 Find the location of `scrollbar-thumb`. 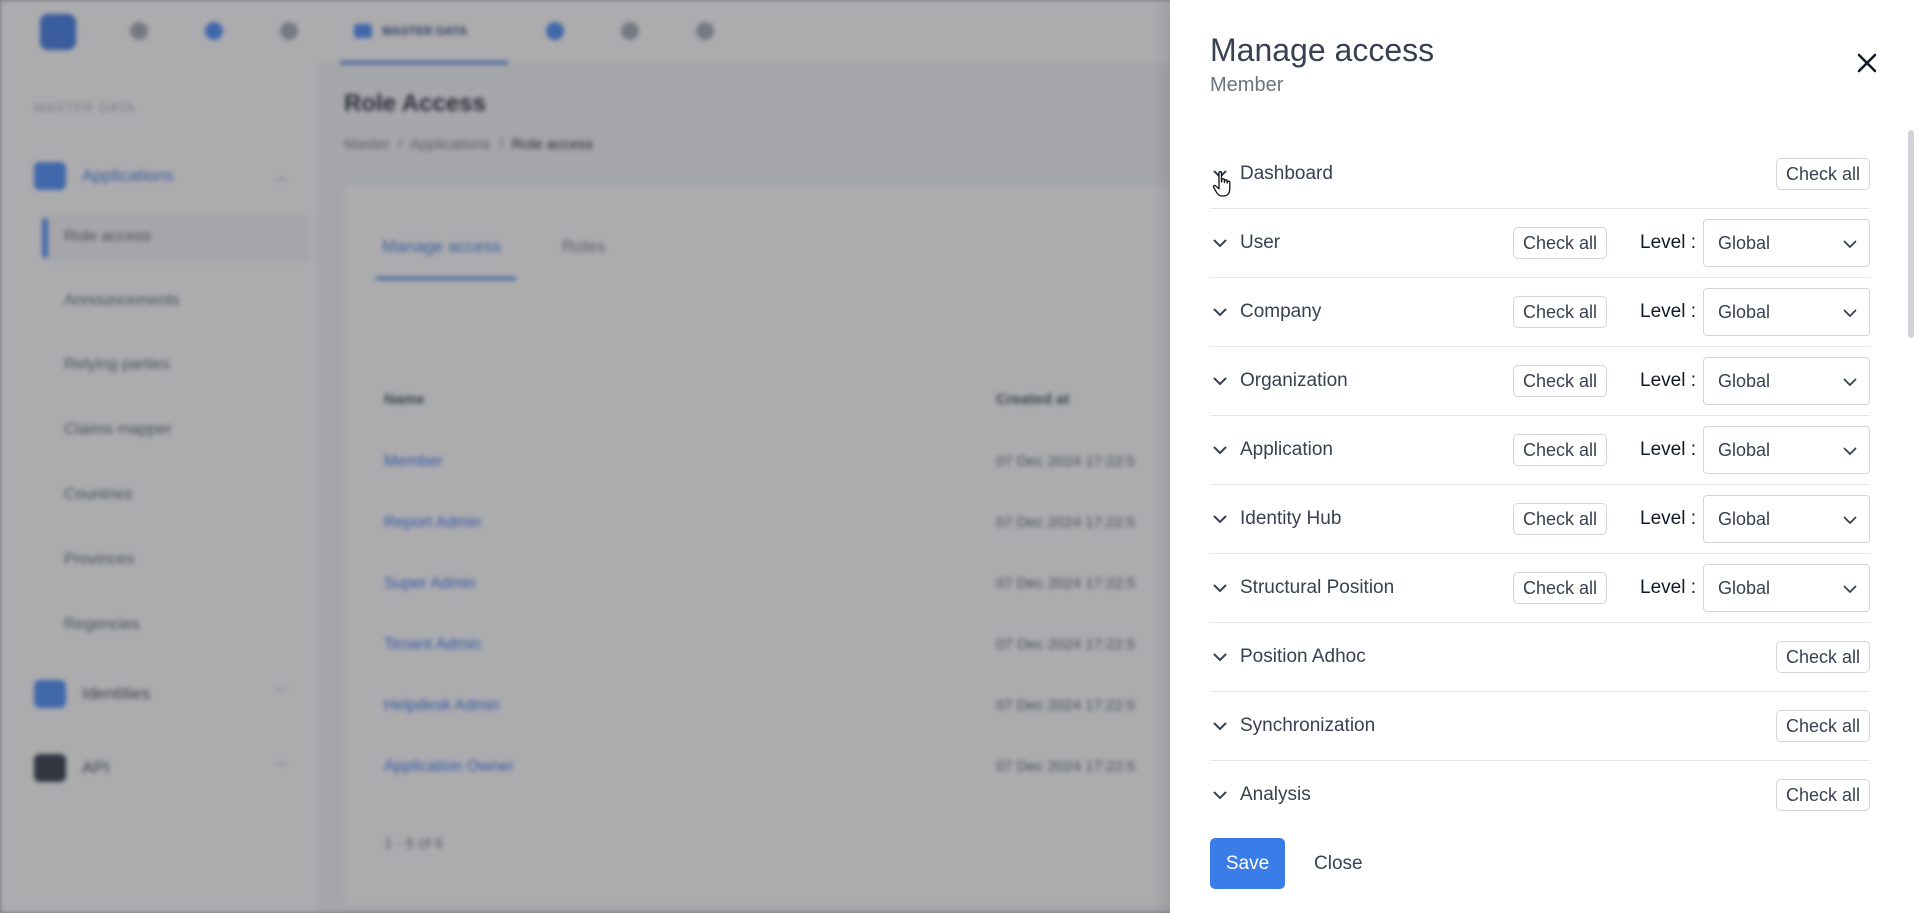

scrollbar-thumb is located at coordinates (1911, 234).